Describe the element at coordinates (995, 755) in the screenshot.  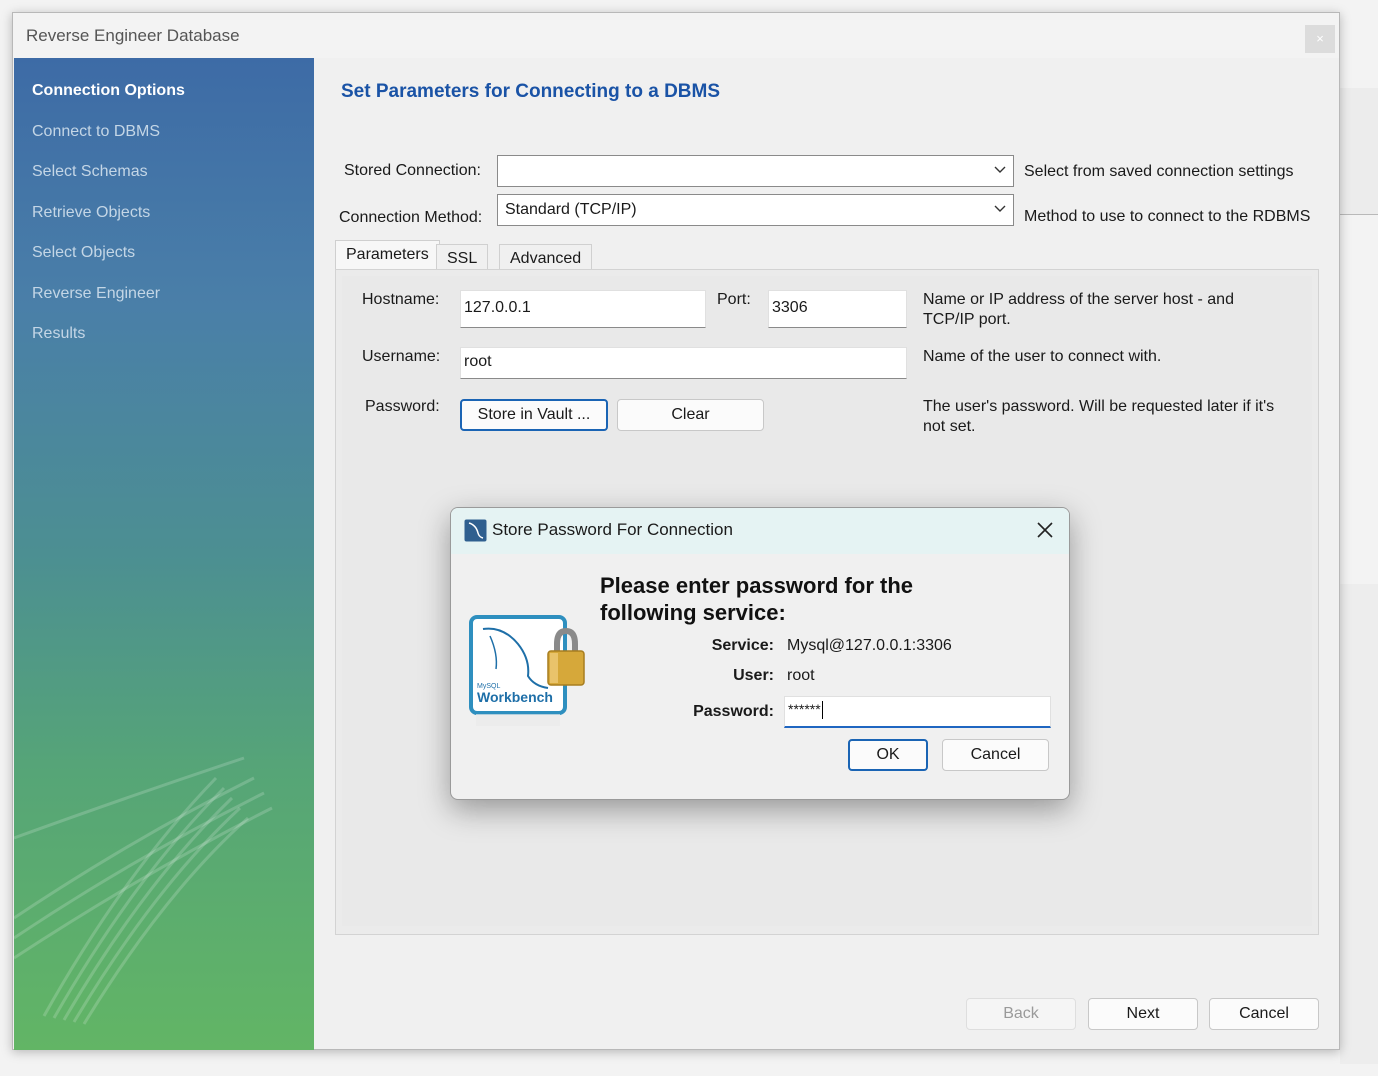
I see `dialog-cancel-button: Cancel` at that location.